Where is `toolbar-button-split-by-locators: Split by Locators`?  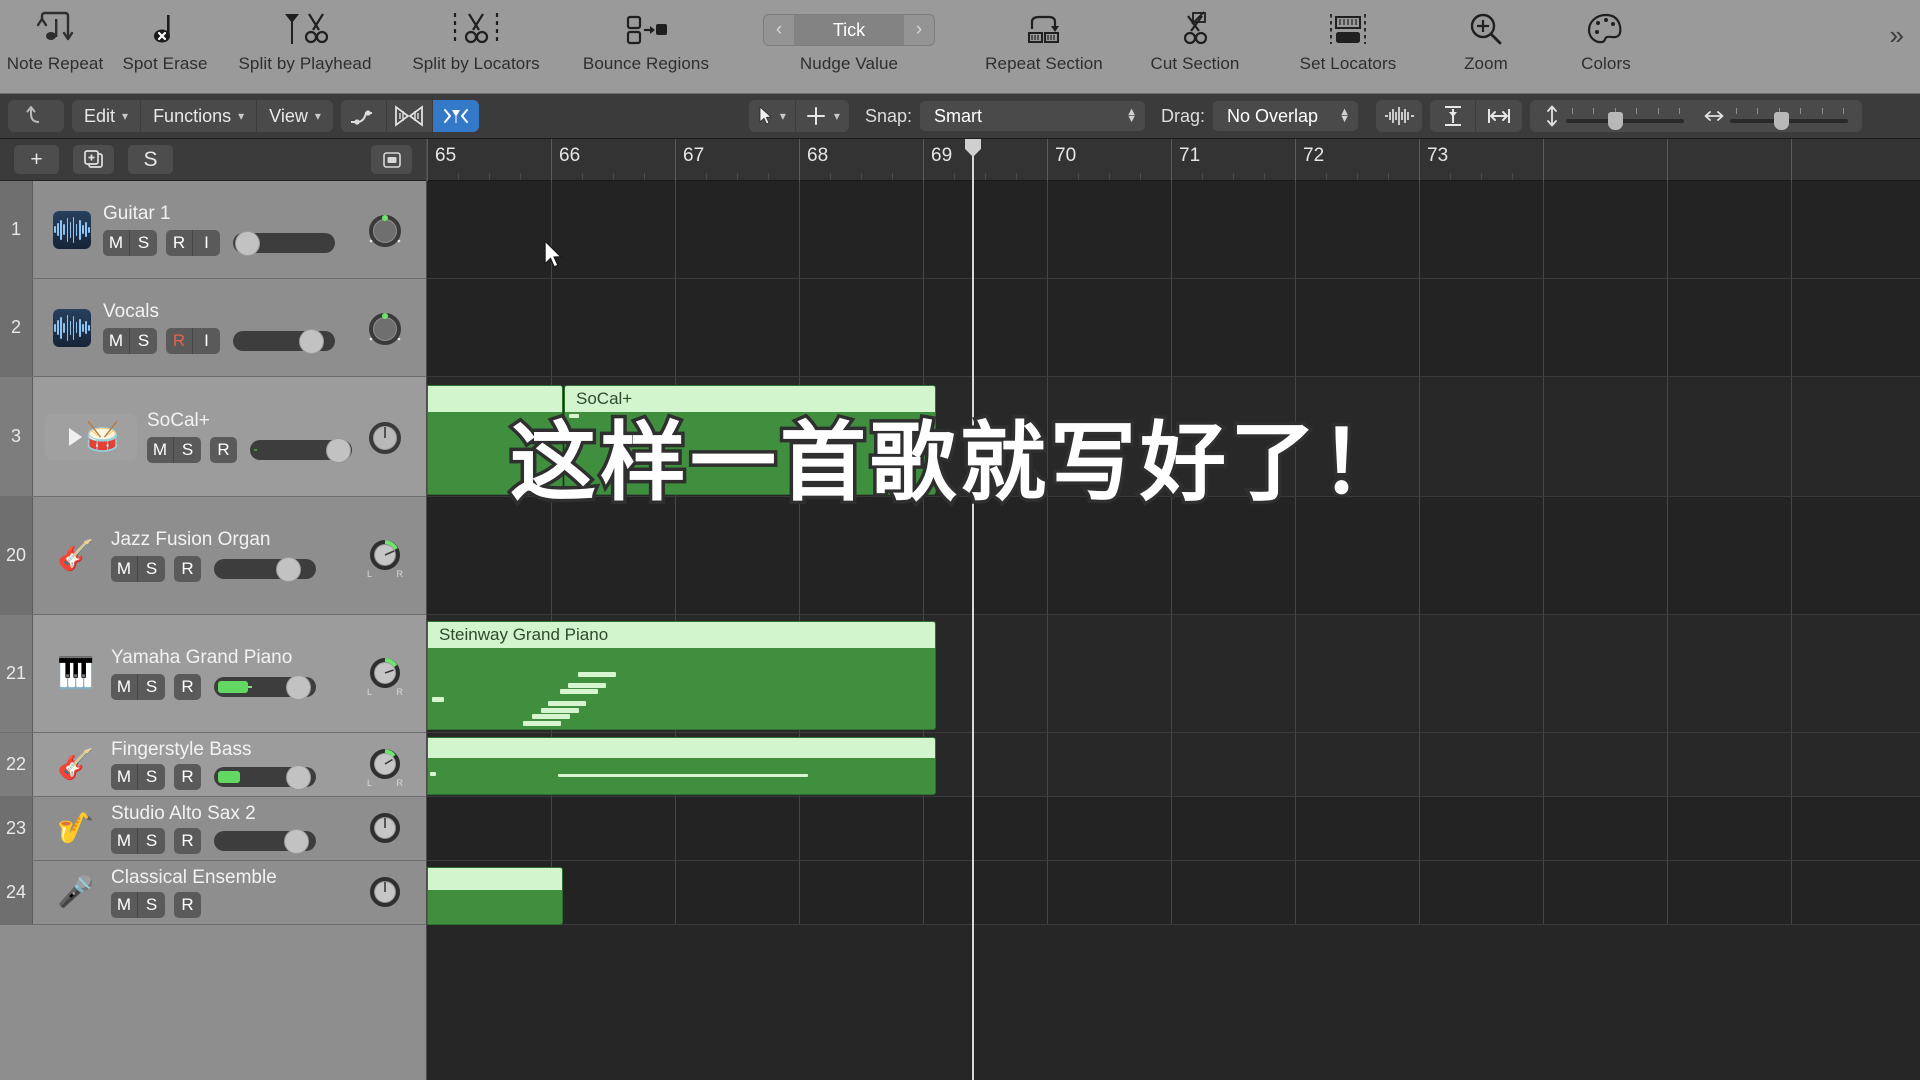
toolbar-button-split-by-locators: Split by Locators is located at coordinates (476, 47).